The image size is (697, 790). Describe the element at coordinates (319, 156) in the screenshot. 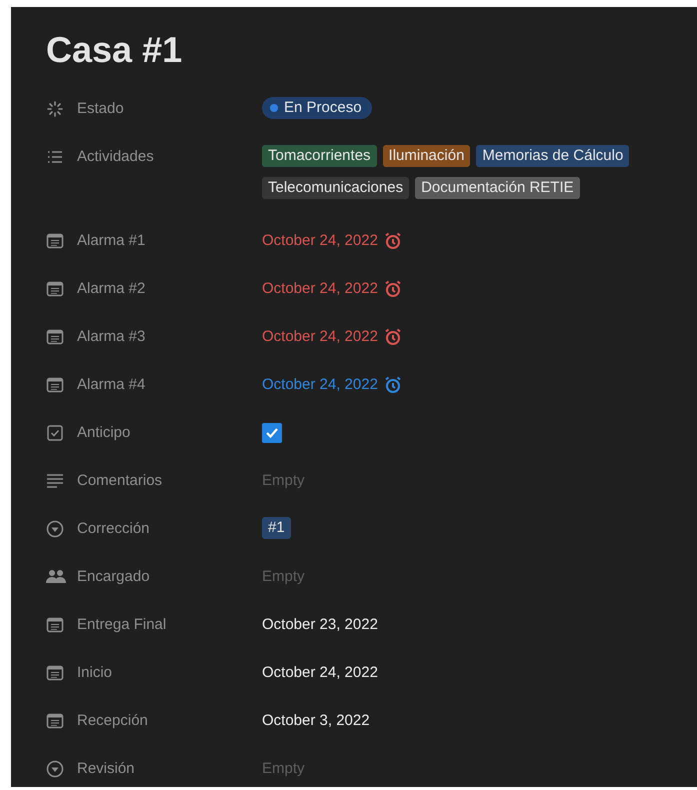

I see `tag: Tomacorrientes` at that location.